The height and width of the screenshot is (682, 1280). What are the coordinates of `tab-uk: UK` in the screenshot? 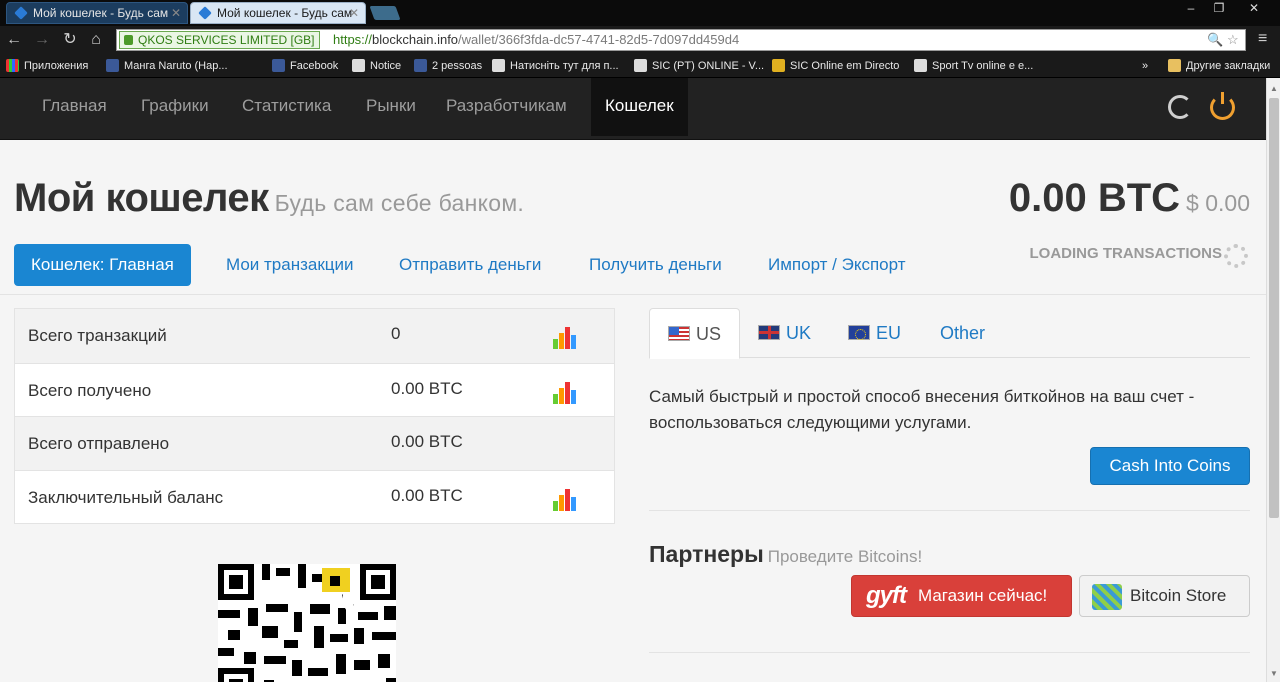 It's located at (784, 333).